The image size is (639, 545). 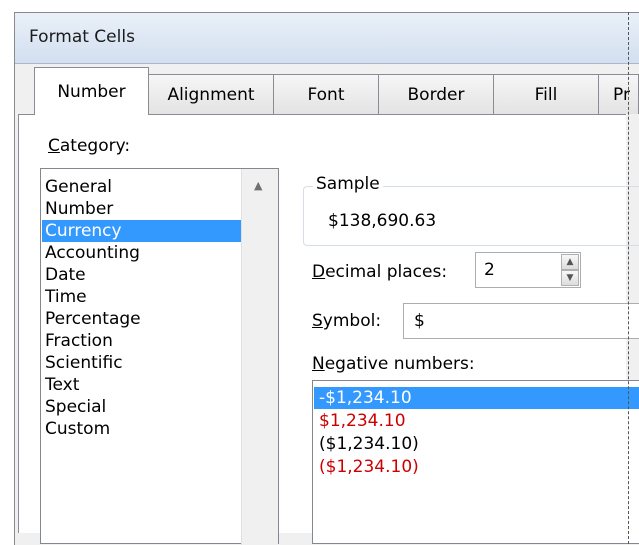 What do you see at coordinates (419, 321) in the screenshot?
I see `symbol-value: $` at bounding box center [419, 321].